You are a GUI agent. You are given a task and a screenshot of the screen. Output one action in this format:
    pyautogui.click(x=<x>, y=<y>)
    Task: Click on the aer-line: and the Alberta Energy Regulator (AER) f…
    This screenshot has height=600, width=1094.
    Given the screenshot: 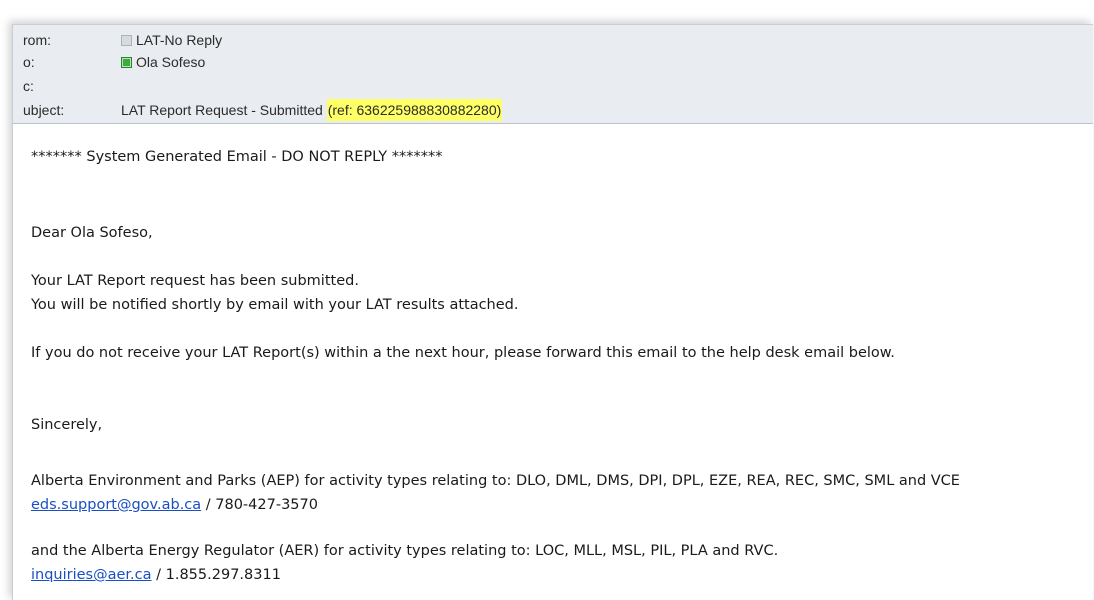 What is the action you would take?
    pyautogui.click(x=405, y=551)
    